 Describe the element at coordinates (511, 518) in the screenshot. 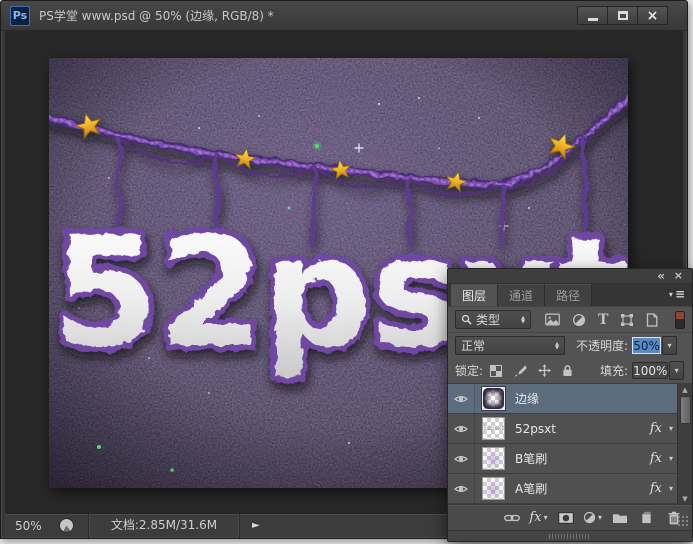

I see `link-layers-button` at that location.